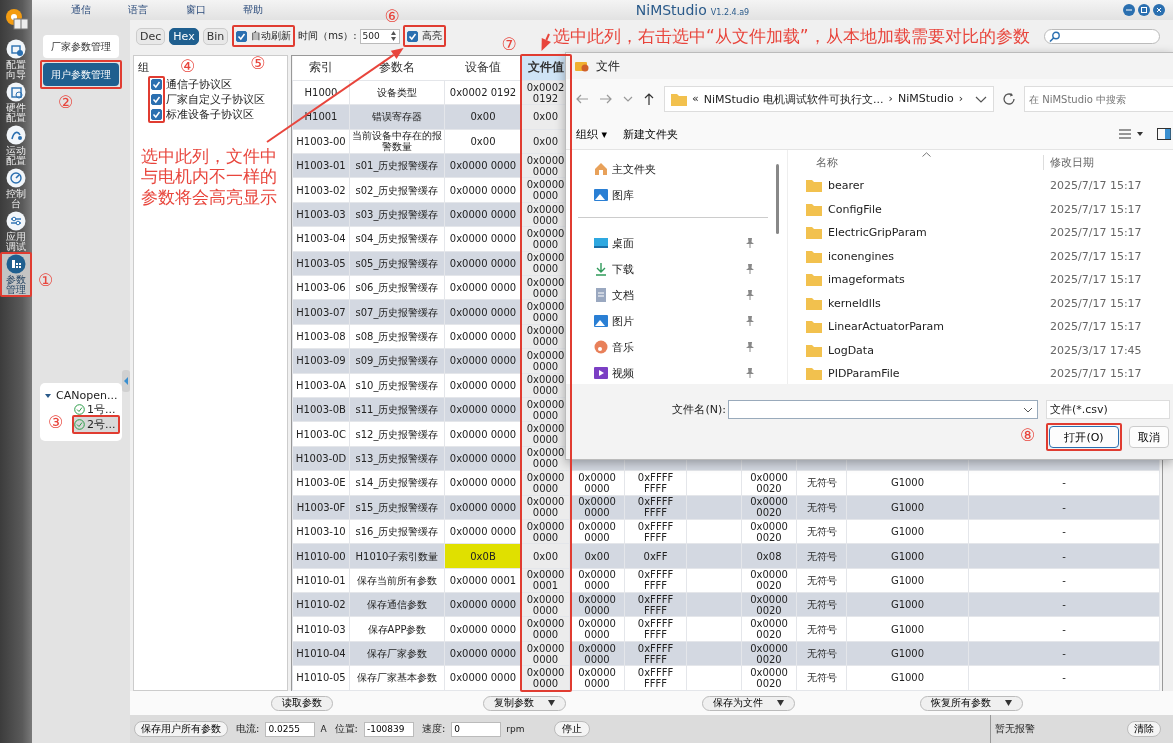  What do you see at coordinates (290, 729) in the screenshot?
I see `readout-field: 0.0255` at bounding box center [290, 729].